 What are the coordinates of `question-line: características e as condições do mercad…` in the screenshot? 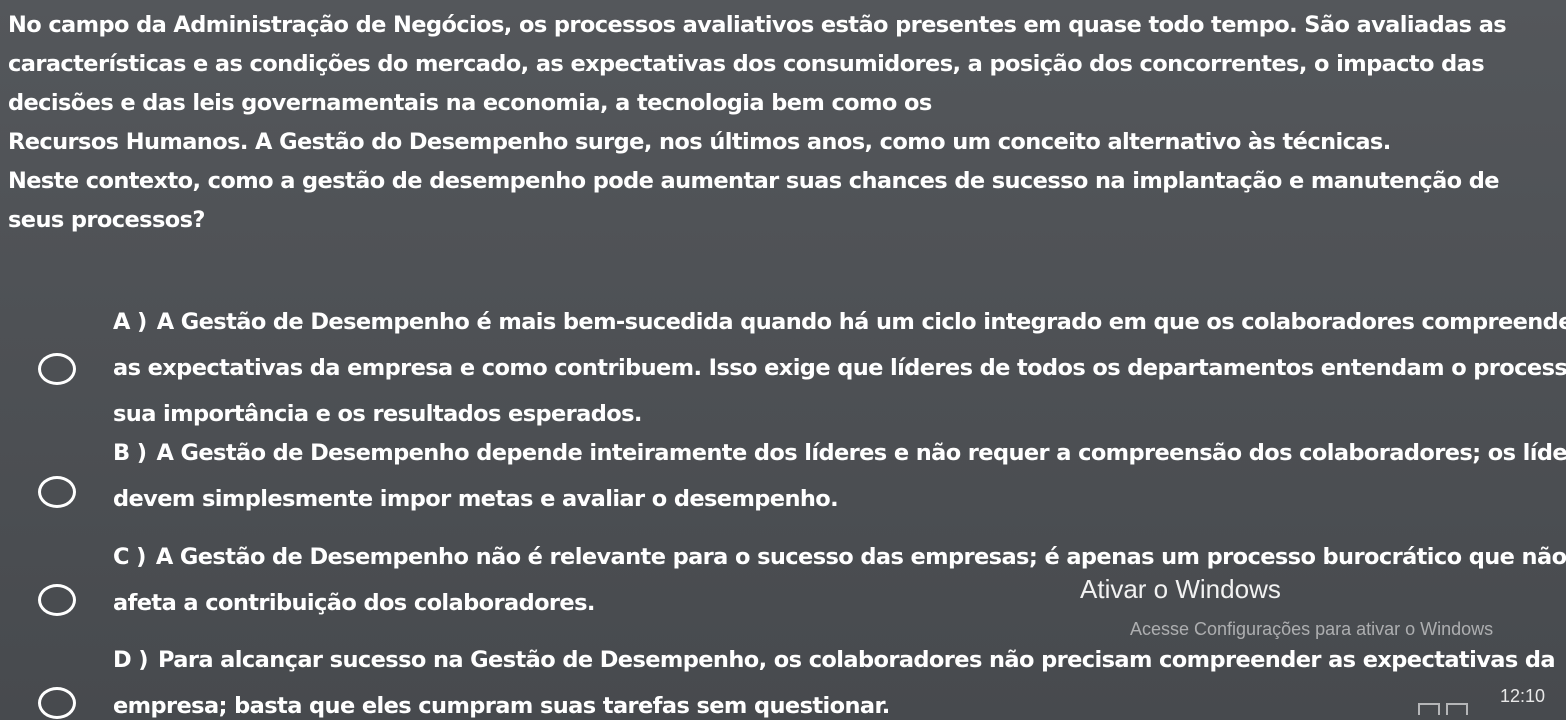 It's located at (746, 64).